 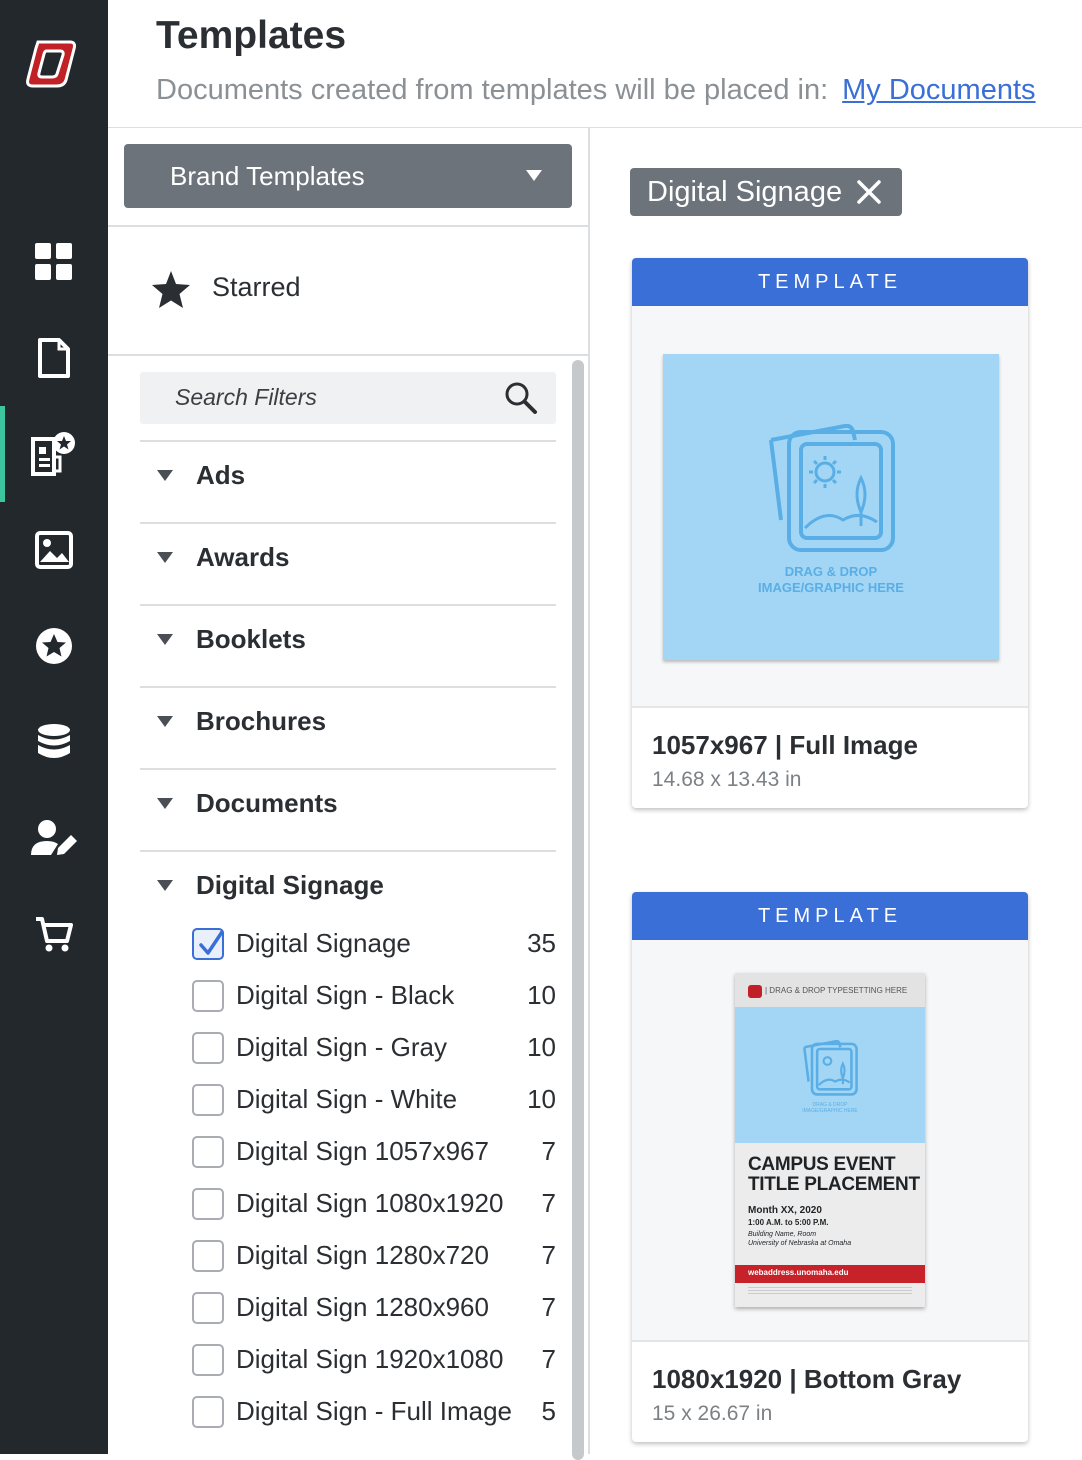 I want to click on divider, so click(x=348, y=355).